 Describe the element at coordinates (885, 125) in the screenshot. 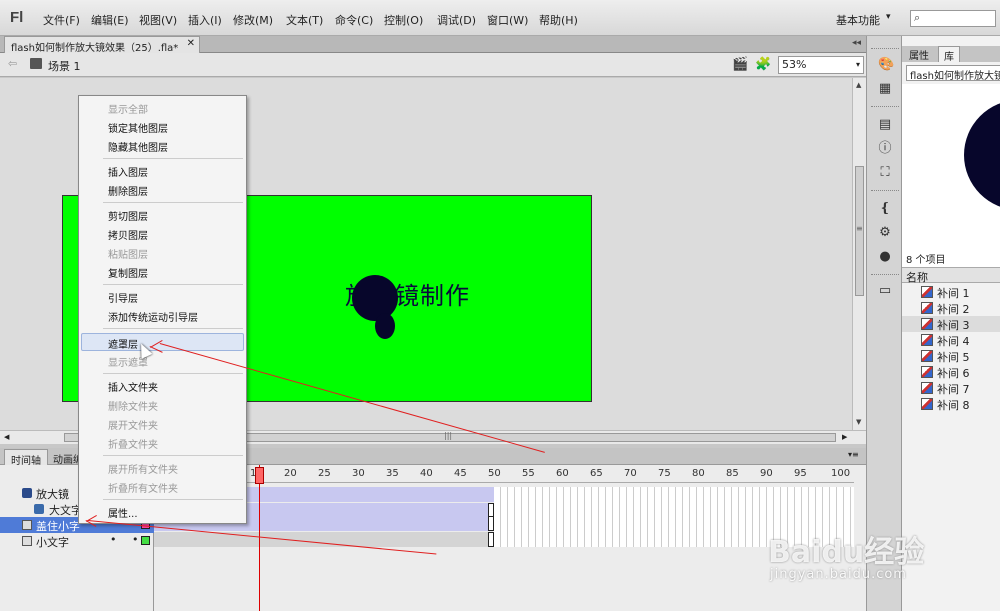

I see `align-icon: ▤` at that location.